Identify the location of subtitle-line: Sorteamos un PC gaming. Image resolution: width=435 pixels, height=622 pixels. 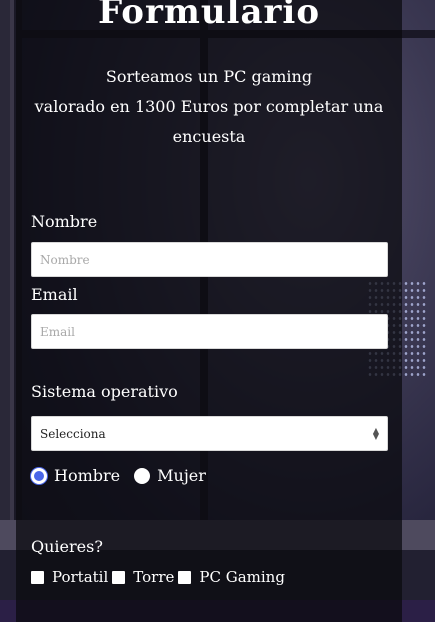
(209, 76).